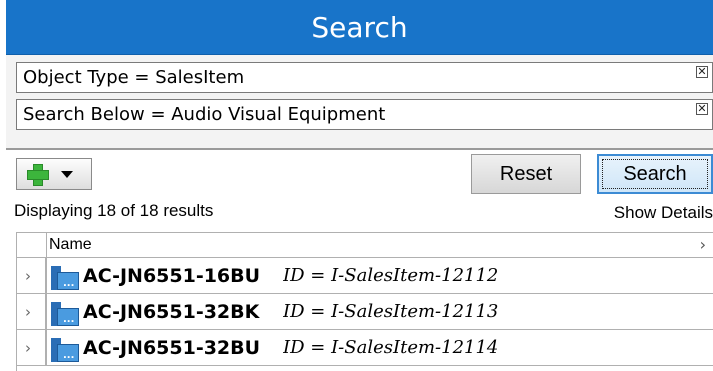 The height and width of the screenshot is (371, 713). I want to click on show-details-link: Show Details, so click(663, 213).